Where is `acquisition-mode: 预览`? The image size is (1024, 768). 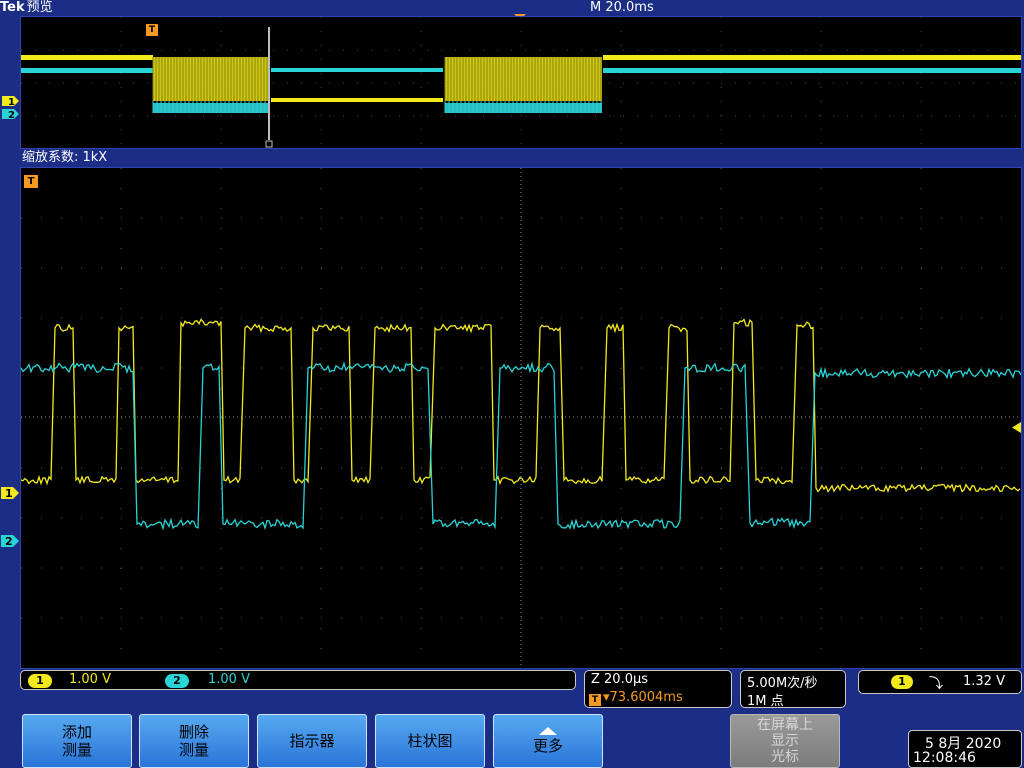
acquisition-mode: 预览 is located at coordinates (39, 7).